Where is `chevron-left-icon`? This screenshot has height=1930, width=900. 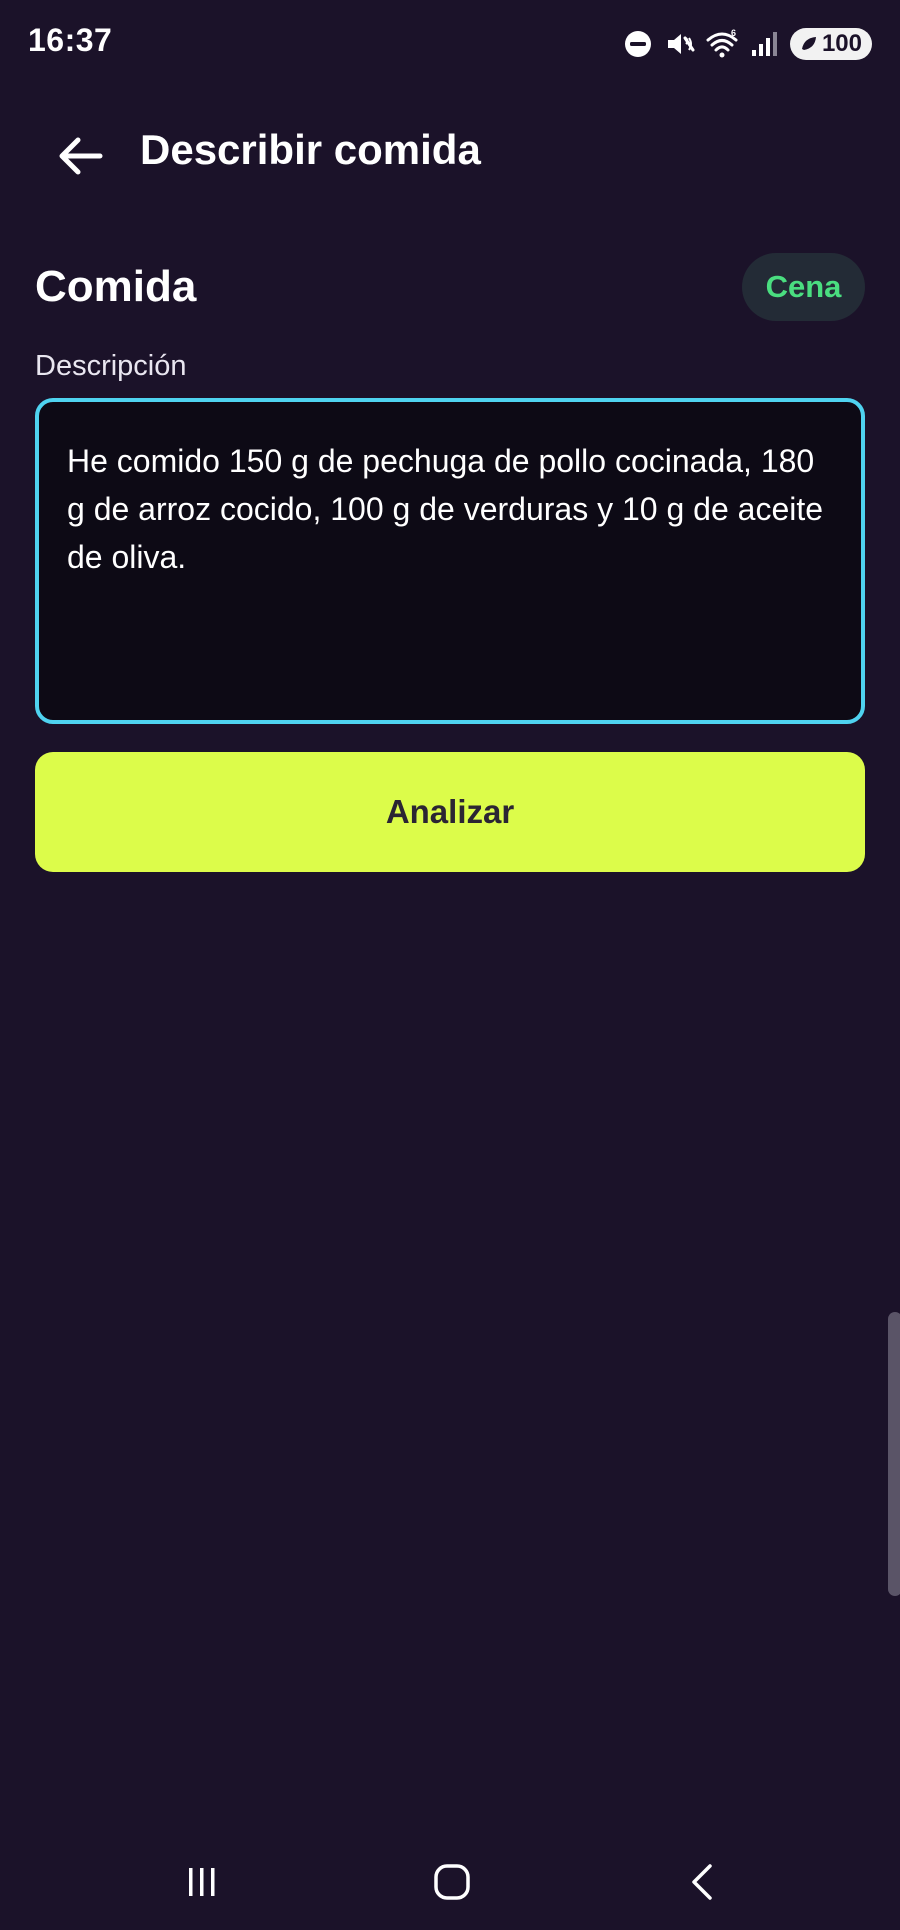 chevron-left-icon is located at coordinates (702, 1882).